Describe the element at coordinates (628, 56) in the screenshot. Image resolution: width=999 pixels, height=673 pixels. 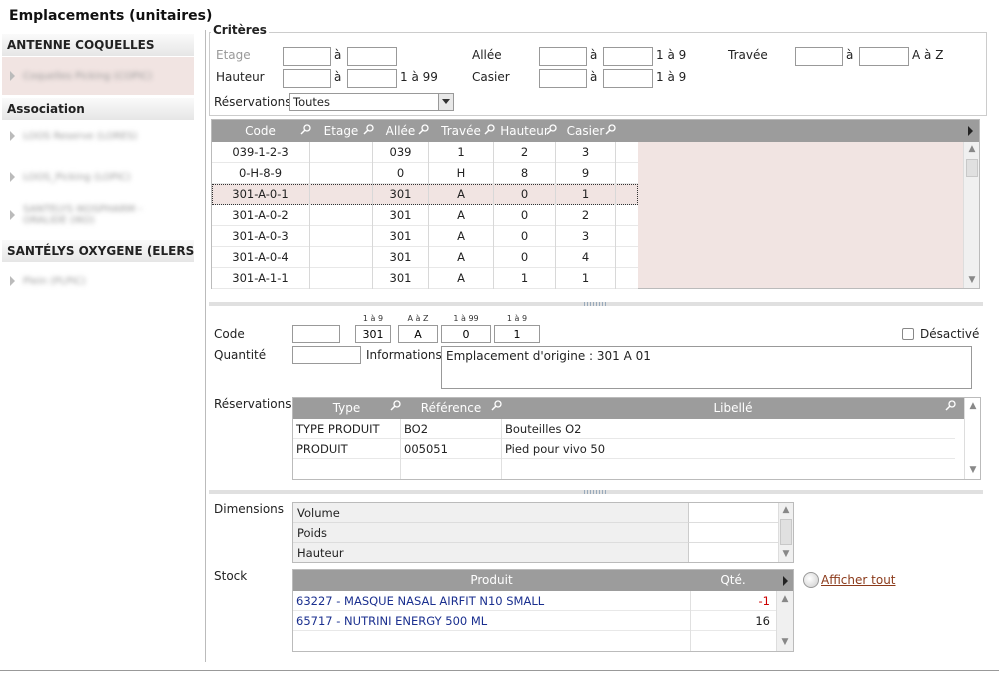
I see `allee-to-input` at that location.